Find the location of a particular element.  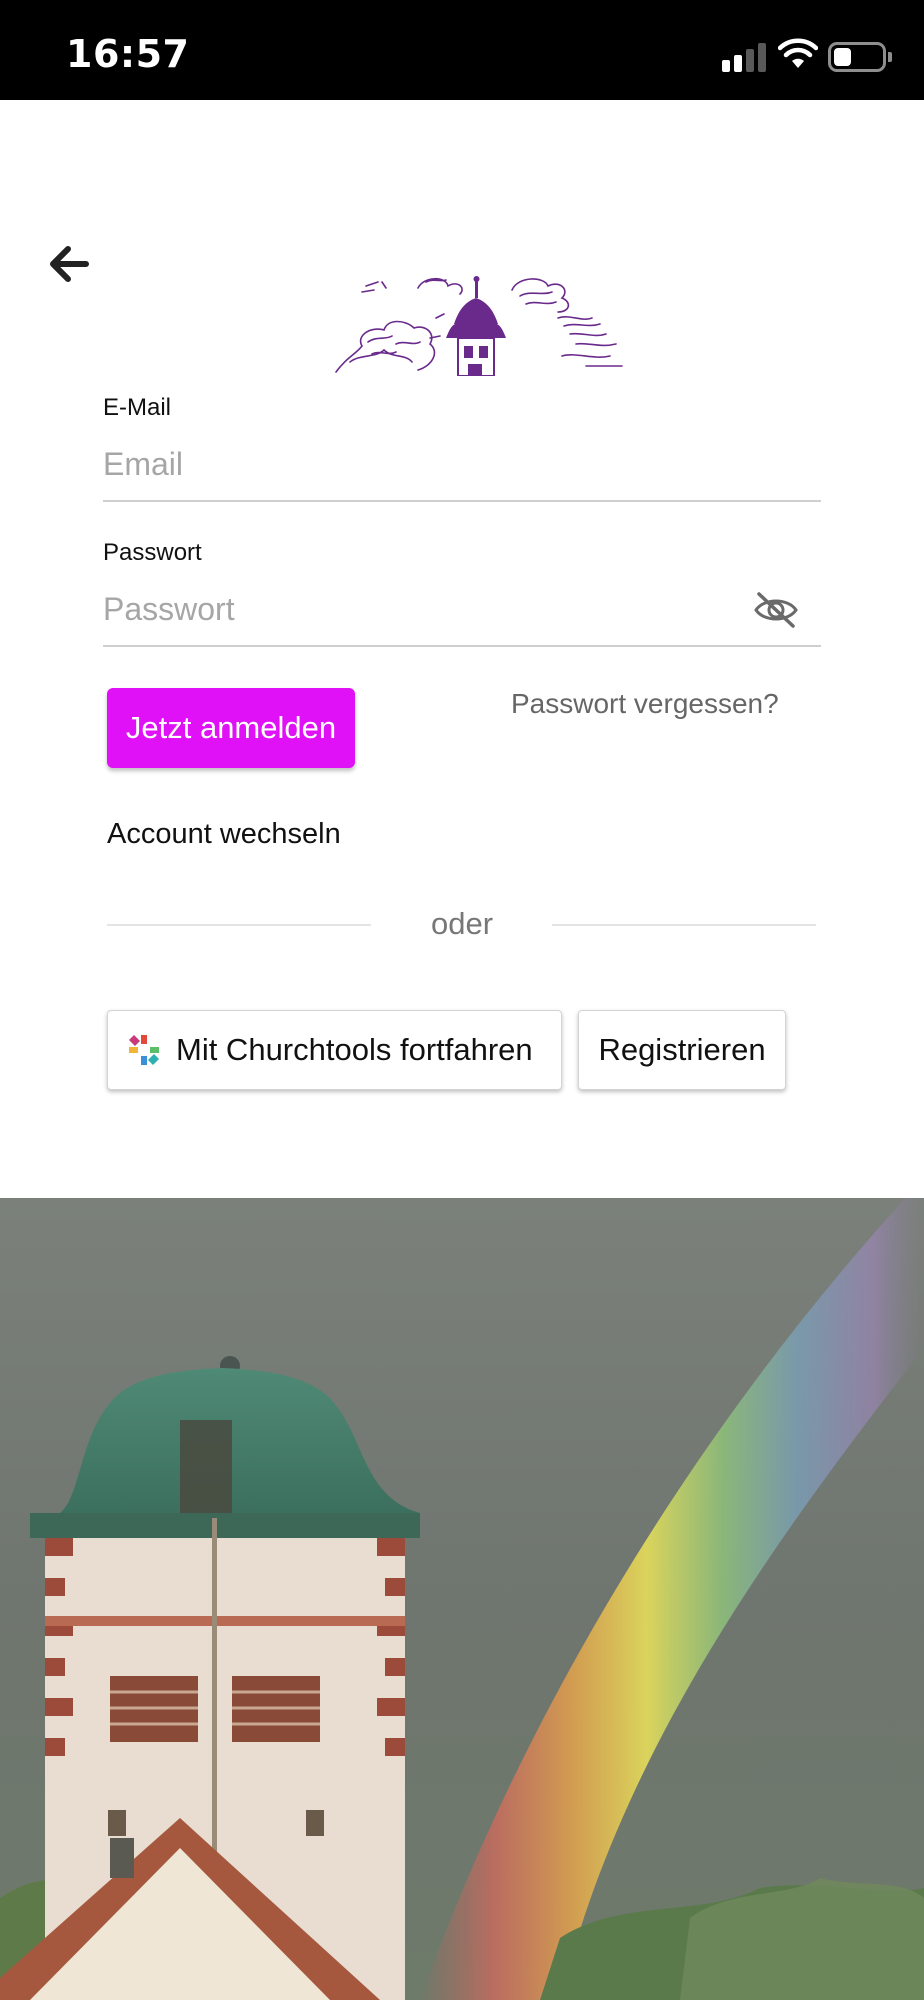

forgot-password-link: Passwort vergessen? is located at coordinates (645, 704).